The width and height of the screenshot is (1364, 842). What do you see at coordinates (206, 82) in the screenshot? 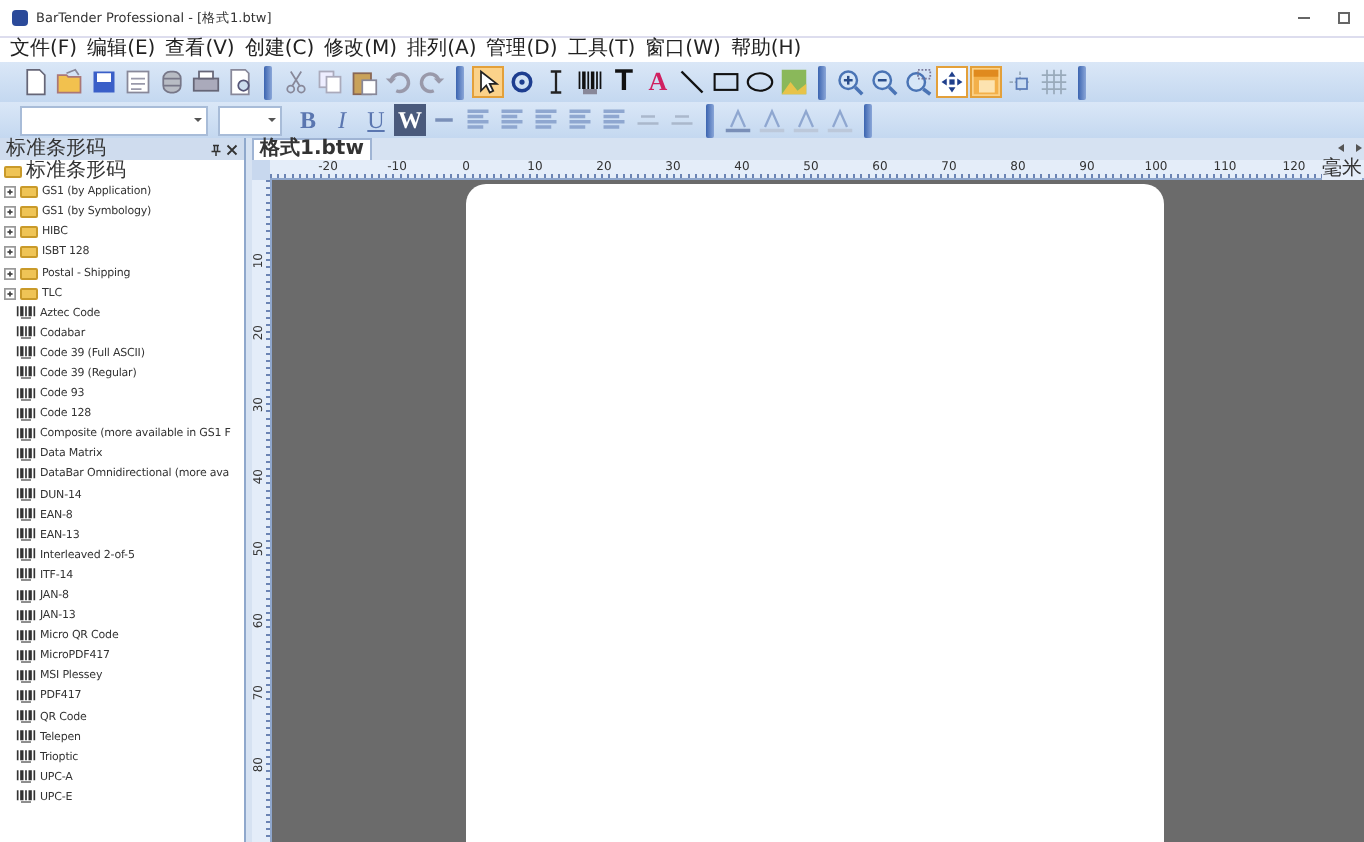
I see `print-tool-icon` at bounding box center [206, 82].